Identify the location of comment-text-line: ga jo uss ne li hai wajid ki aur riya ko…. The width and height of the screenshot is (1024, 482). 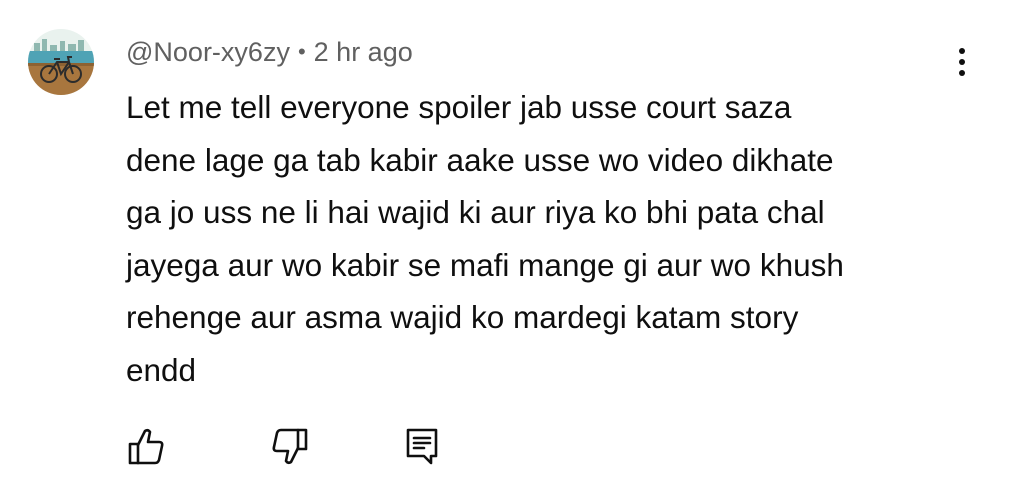
(475, 212).